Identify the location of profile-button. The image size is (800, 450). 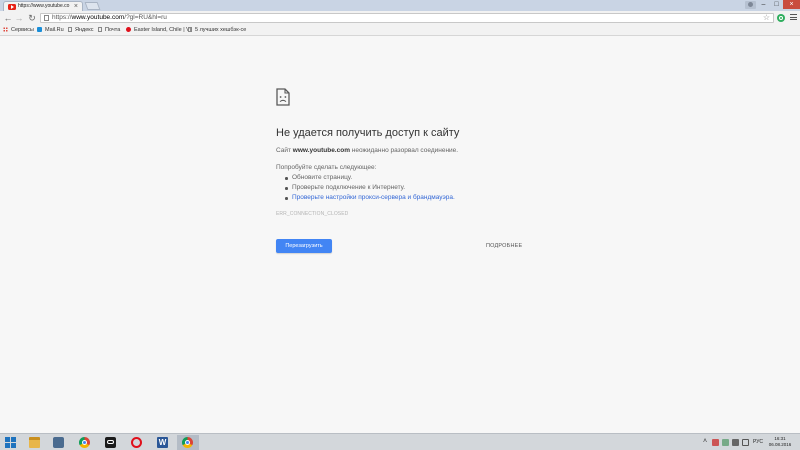
(750, 5).